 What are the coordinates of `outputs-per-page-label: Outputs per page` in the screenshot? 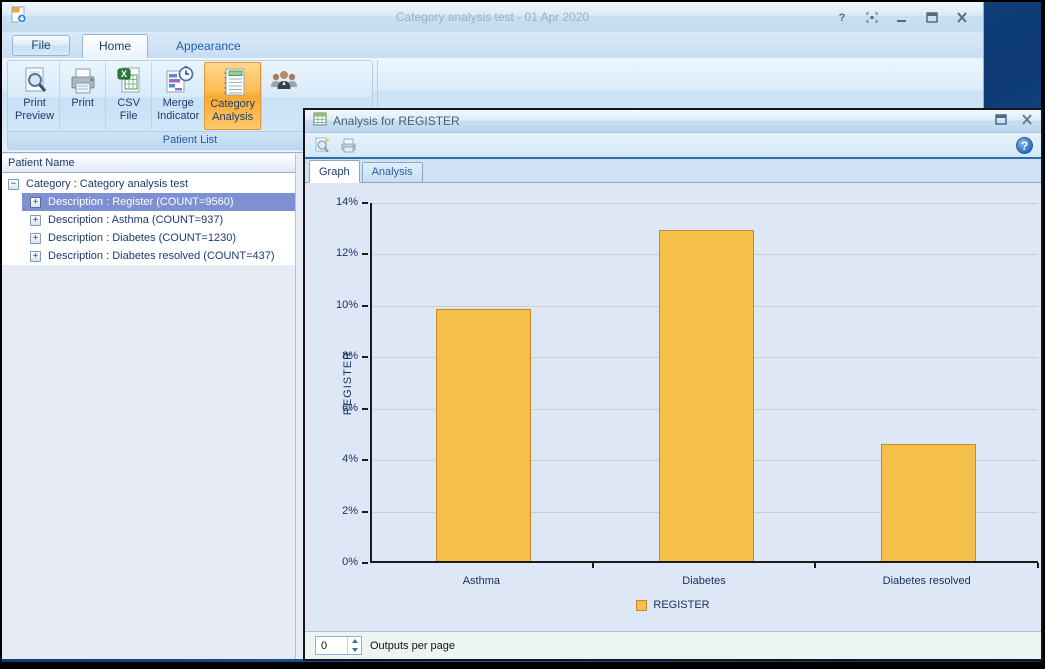 It's located at (413, 645).